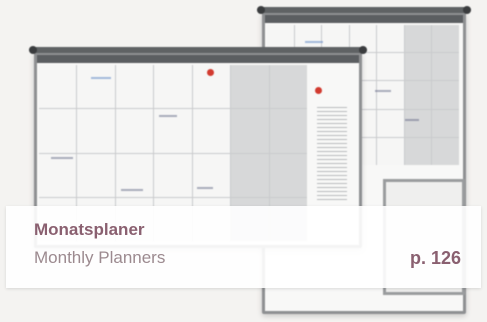  I want to click on page-reference: p. 126, so click(435, 258).